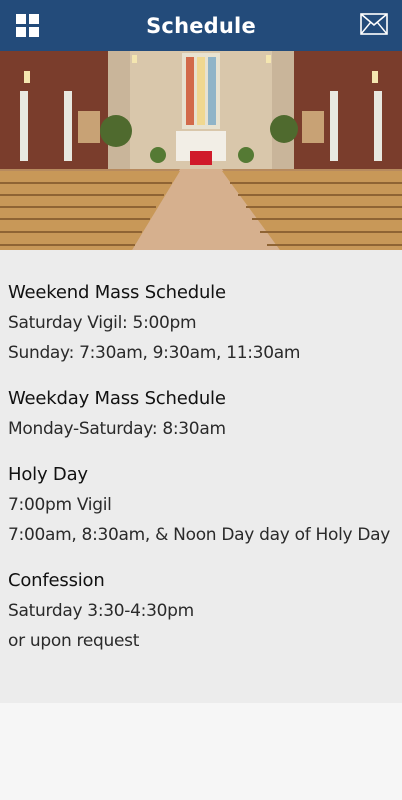 The height and width of the screenshot is (800, 402). Describe the element at coordinates (102, 323) in the screenshot. I see `schedule-line: Saturday Vigil: 5:00pm` at that location.